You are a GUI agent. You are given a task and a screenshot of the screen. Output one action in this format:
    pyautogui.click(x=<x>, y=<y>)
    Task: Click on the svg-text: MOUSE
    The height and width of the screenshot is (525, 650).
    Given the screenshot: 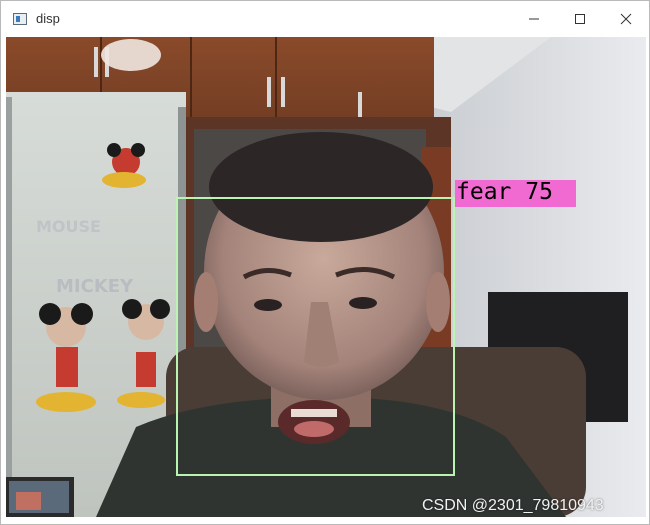 What is the action you would take?
    pyautogui.click(x=68, y=226)
    